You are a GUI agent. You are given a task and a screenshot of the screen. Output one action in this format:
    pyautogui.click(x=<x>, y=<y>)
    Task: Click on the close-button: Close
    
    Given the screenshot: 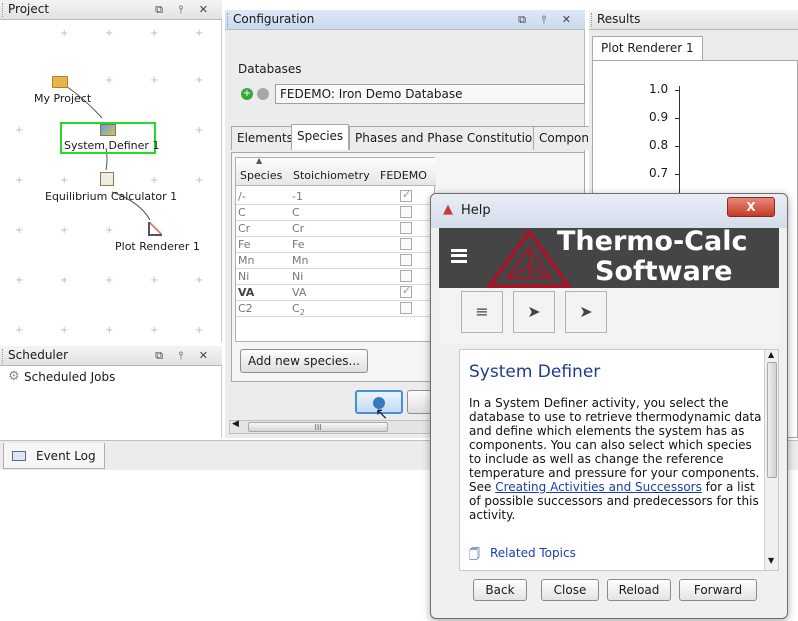 What is the action you would take?
    pyautogui.click(x=570, y=590)
    